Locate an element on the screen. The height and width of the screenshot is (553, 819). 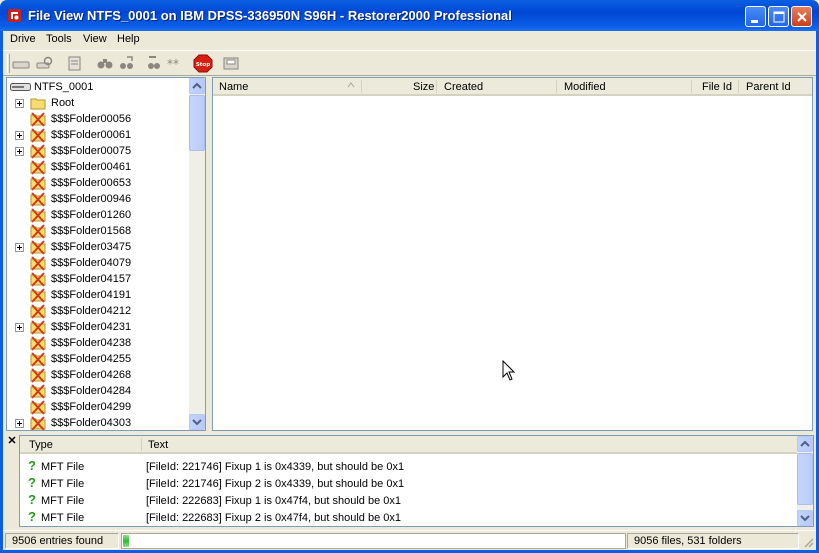
tree-item: $$$Folder00075 is located at coordinates (99, 151).